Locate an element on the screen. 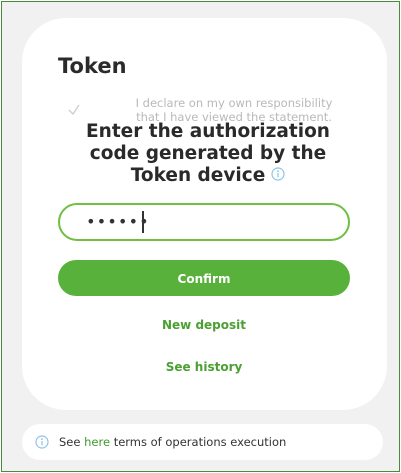  heading-line-with-icon: Token device is located at coordinates (208, 176).